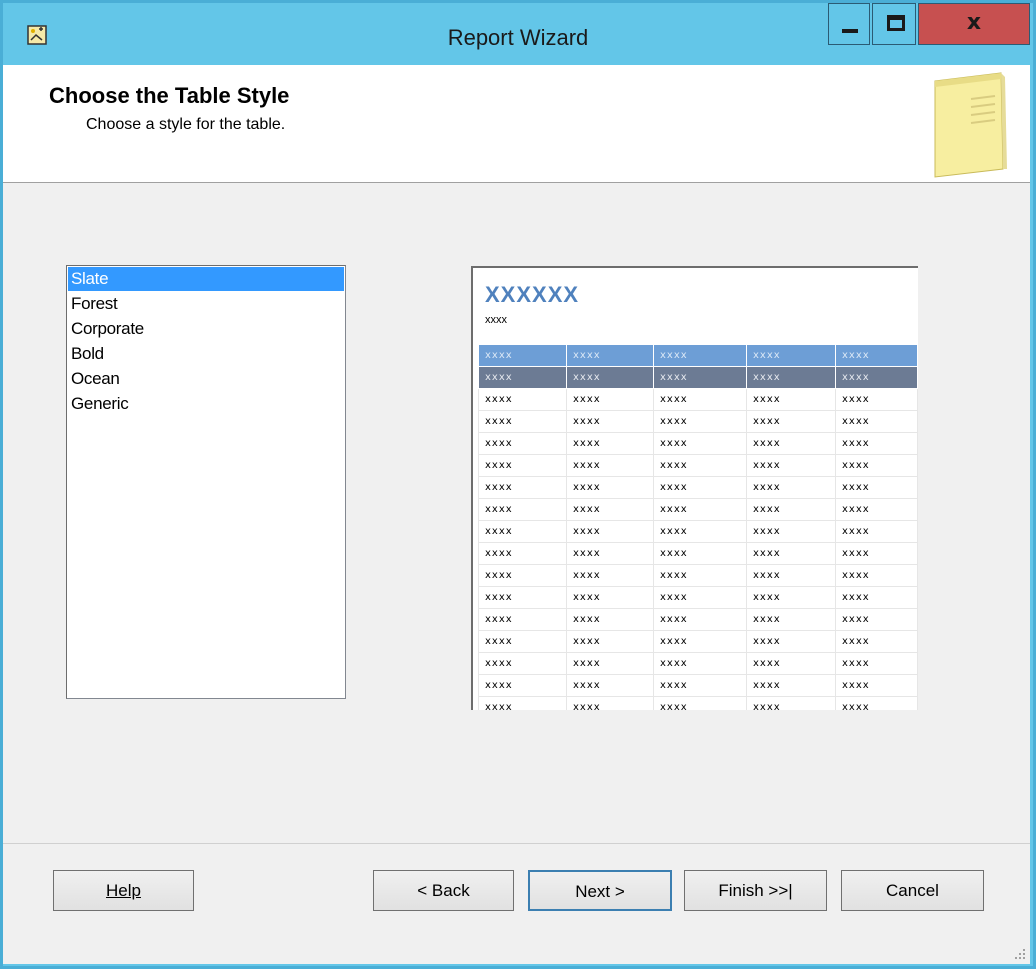 The image size is (1036, 969). I want to click on title-bar: Report Wizard x, so click(518, 34).